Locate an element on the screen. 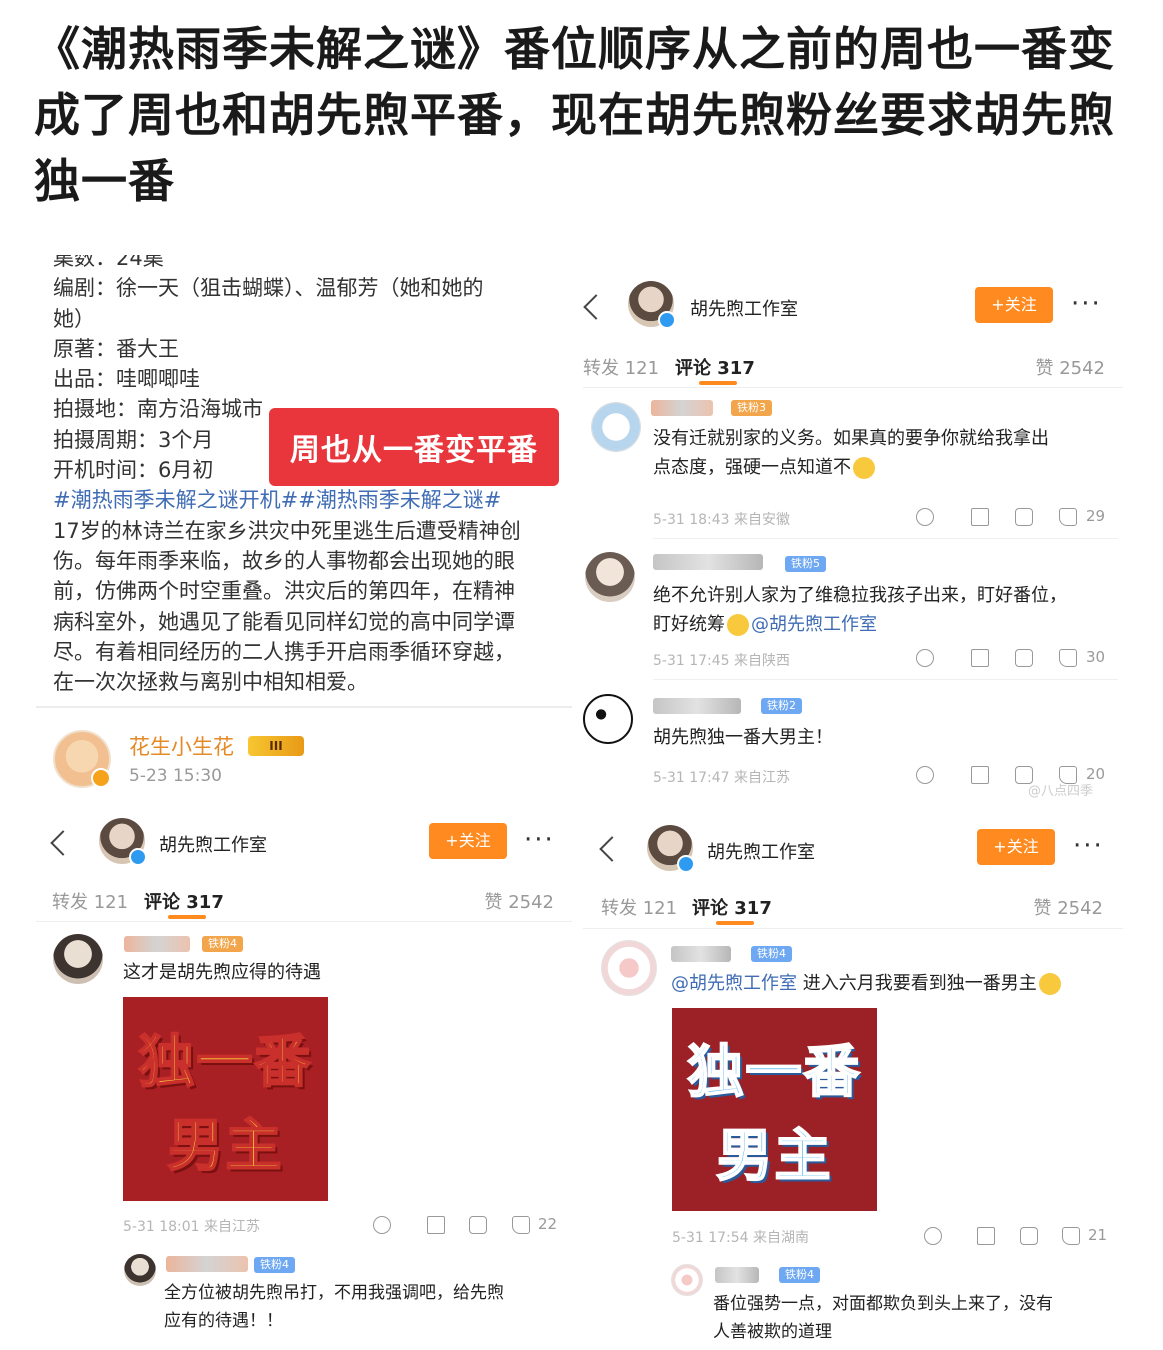  comment-text: 没有迁就别家的义务。如果真的要争你就给我拿出 点态度，强硬一点知道不 is located at coordinates (878, 453).